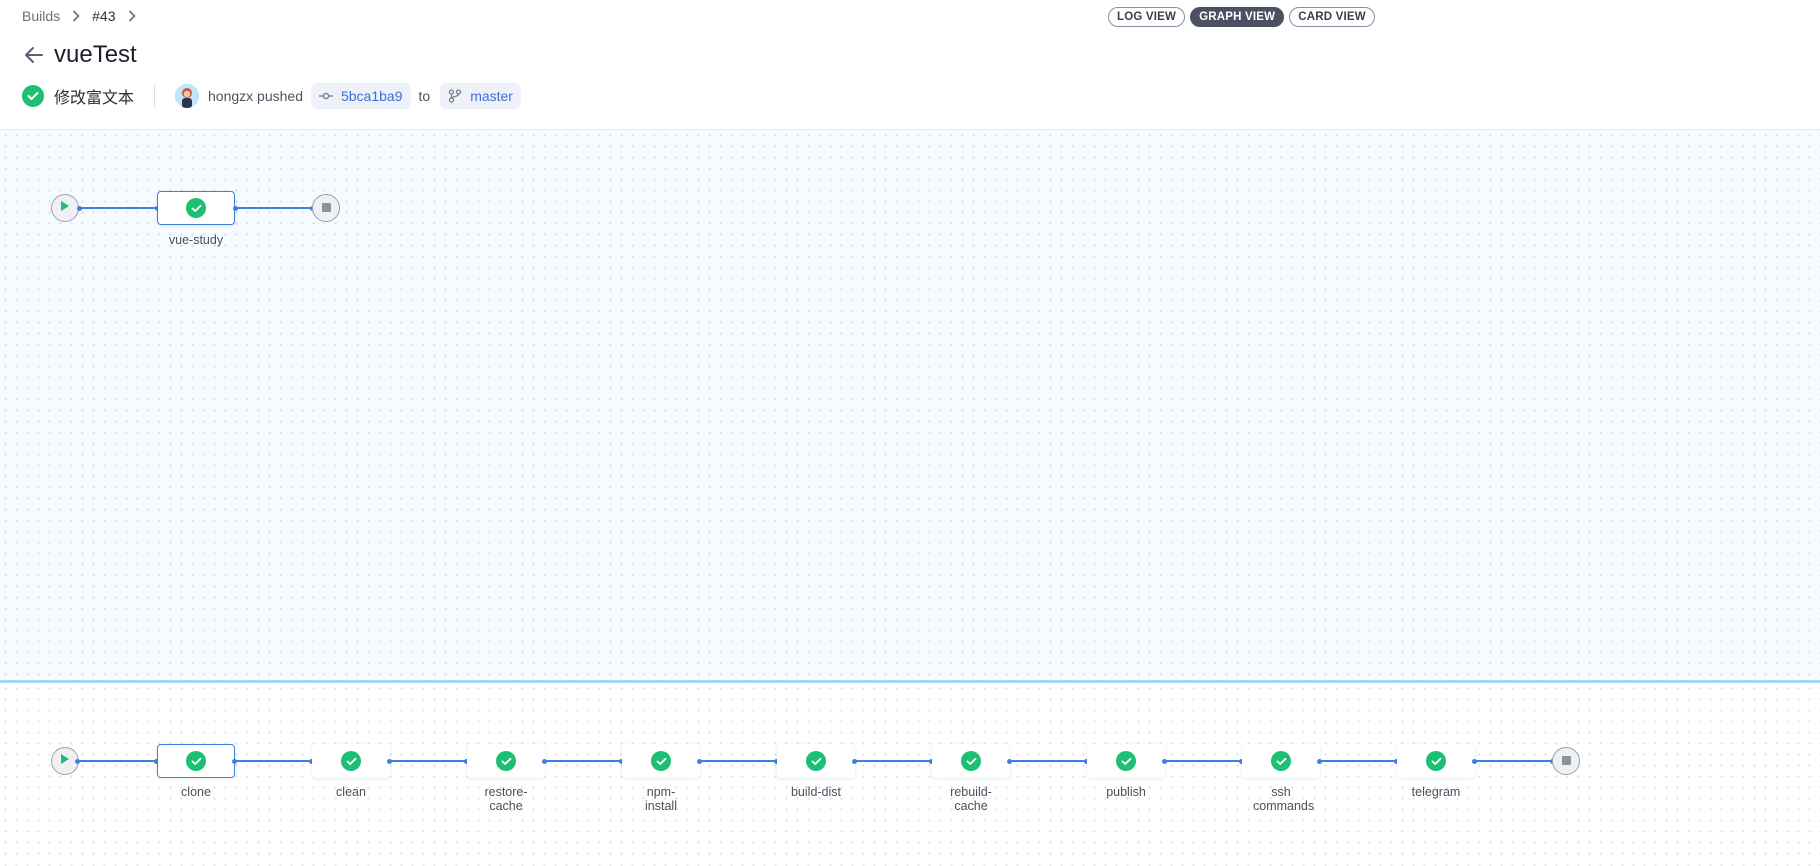  I want to click on step-node-telegram, so click(1436, 761).